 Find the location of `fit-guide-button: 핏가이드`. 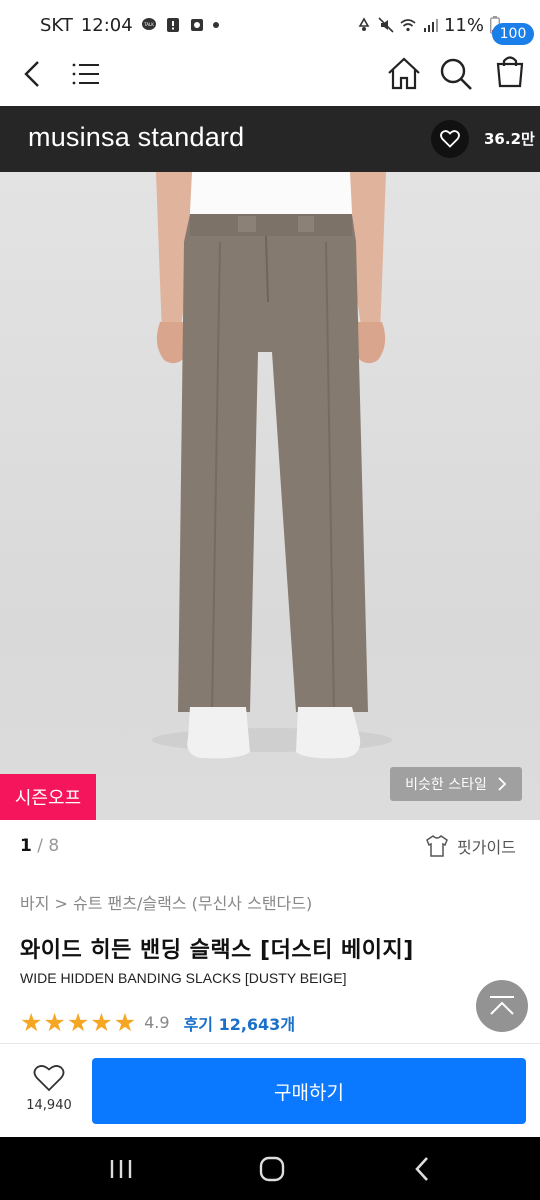

fit-guide-button: 핏가이드 is located at coordinates (470, 846).